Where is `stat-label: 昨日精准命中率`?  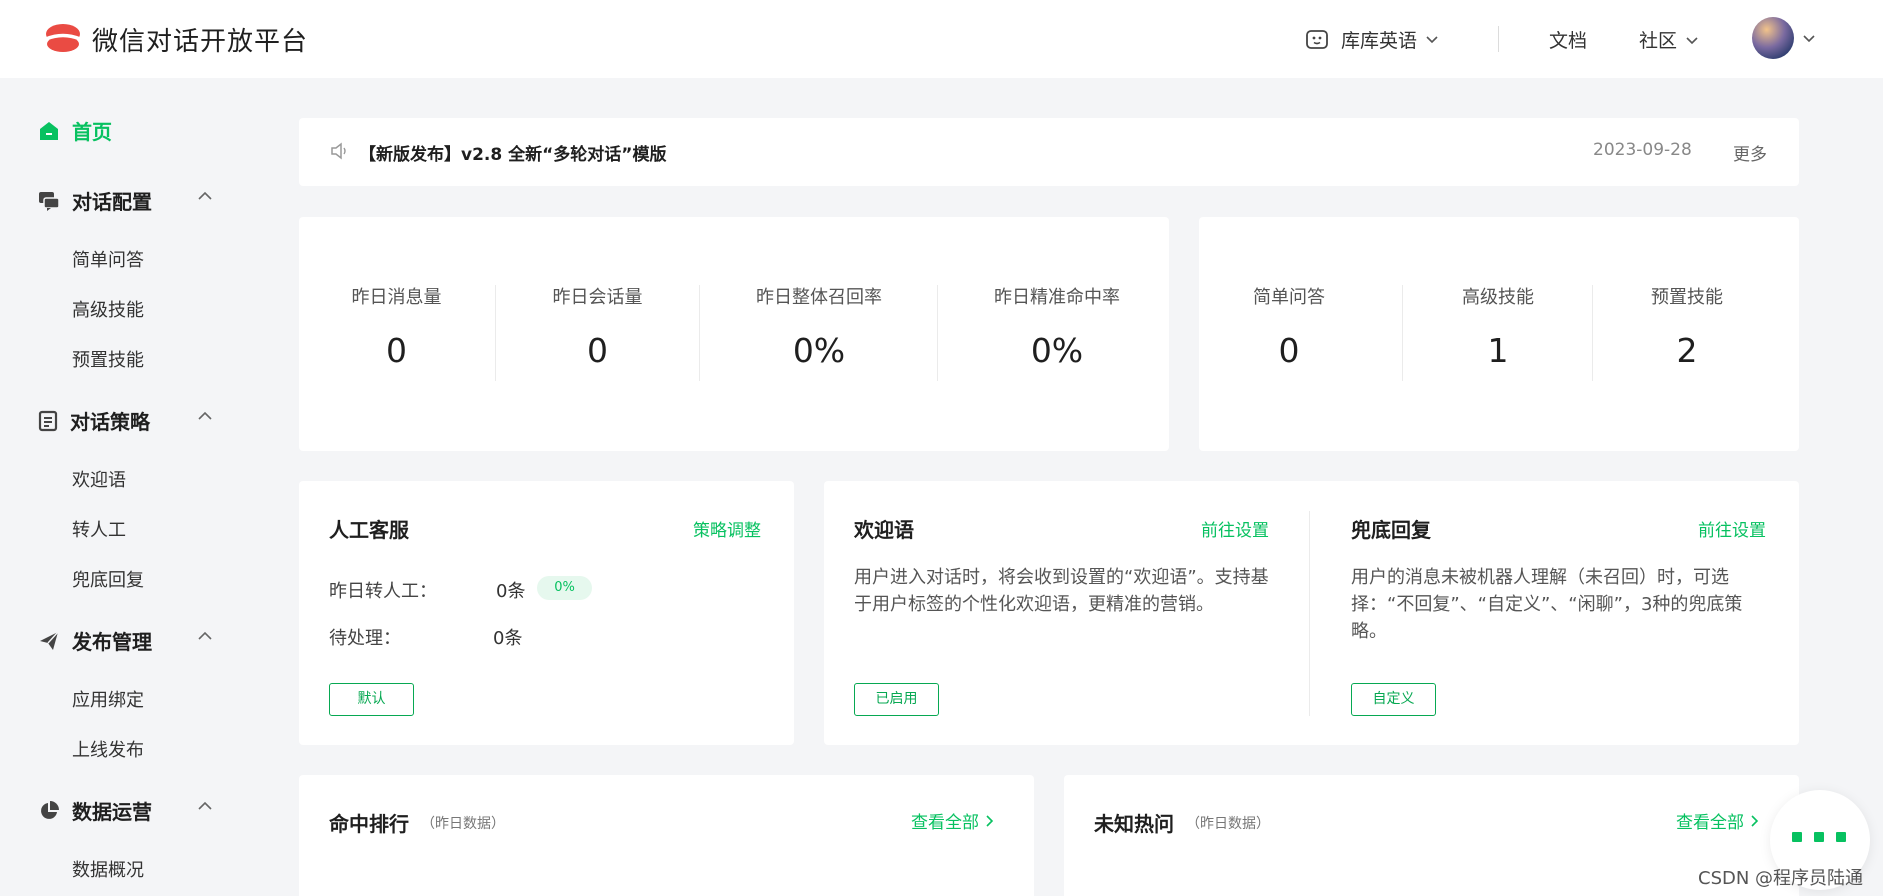 stat-label: 昨日精准命中率 is located at coordinates (1057, 297).